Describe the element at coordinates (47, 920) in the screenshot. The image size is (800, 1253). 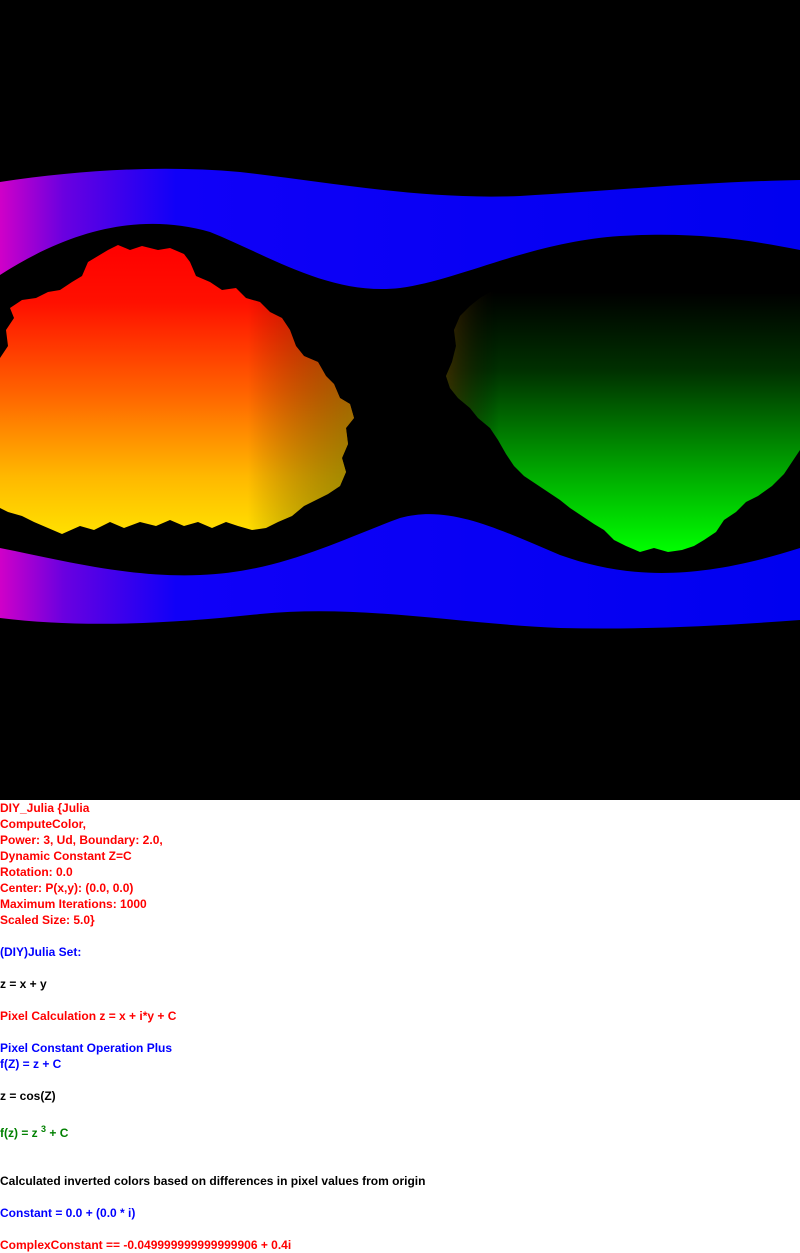
I see `param-line-scaled-size: Scaled Size: 5.0}` at that location.